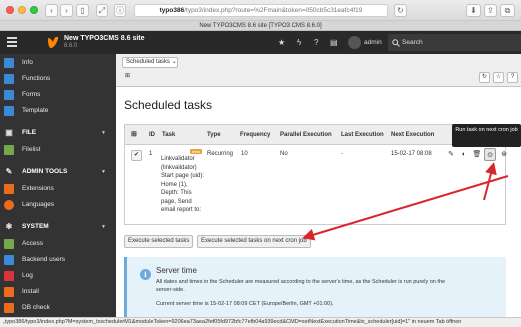 This screenshot has width=521, height=327. What do you see at coordinates (9, 292) in the screenshot?
I see `install-icon` at bounding box center [9, 292].